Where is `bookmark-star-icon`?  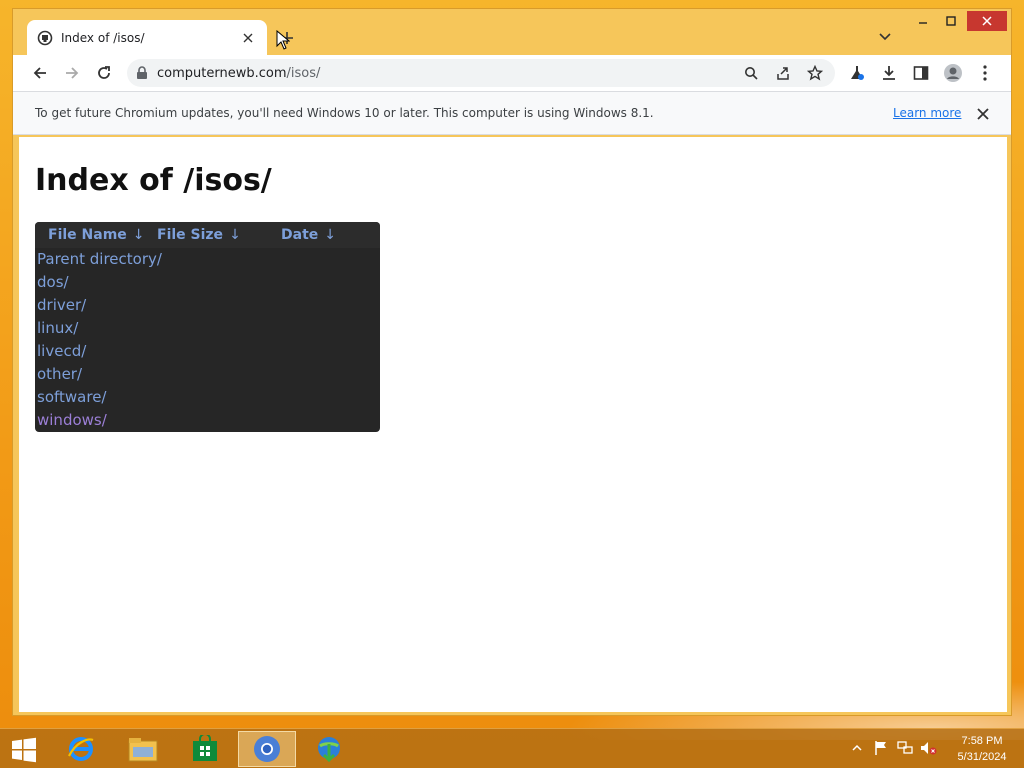 bookmark-star-icon is located at coordinates (815, 73).